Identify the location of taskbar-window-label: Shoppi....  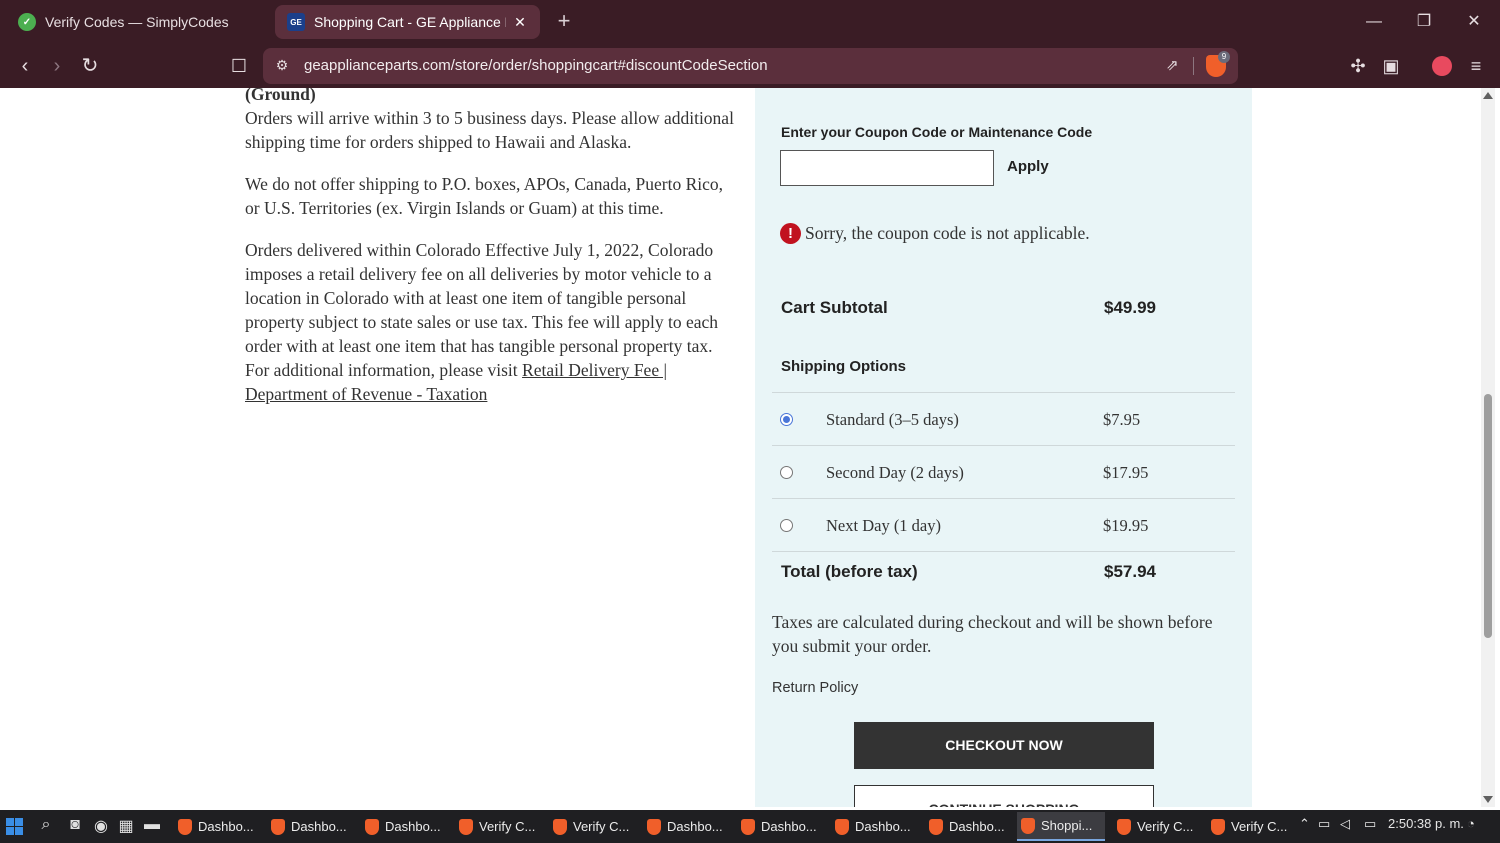
(1067, 825).